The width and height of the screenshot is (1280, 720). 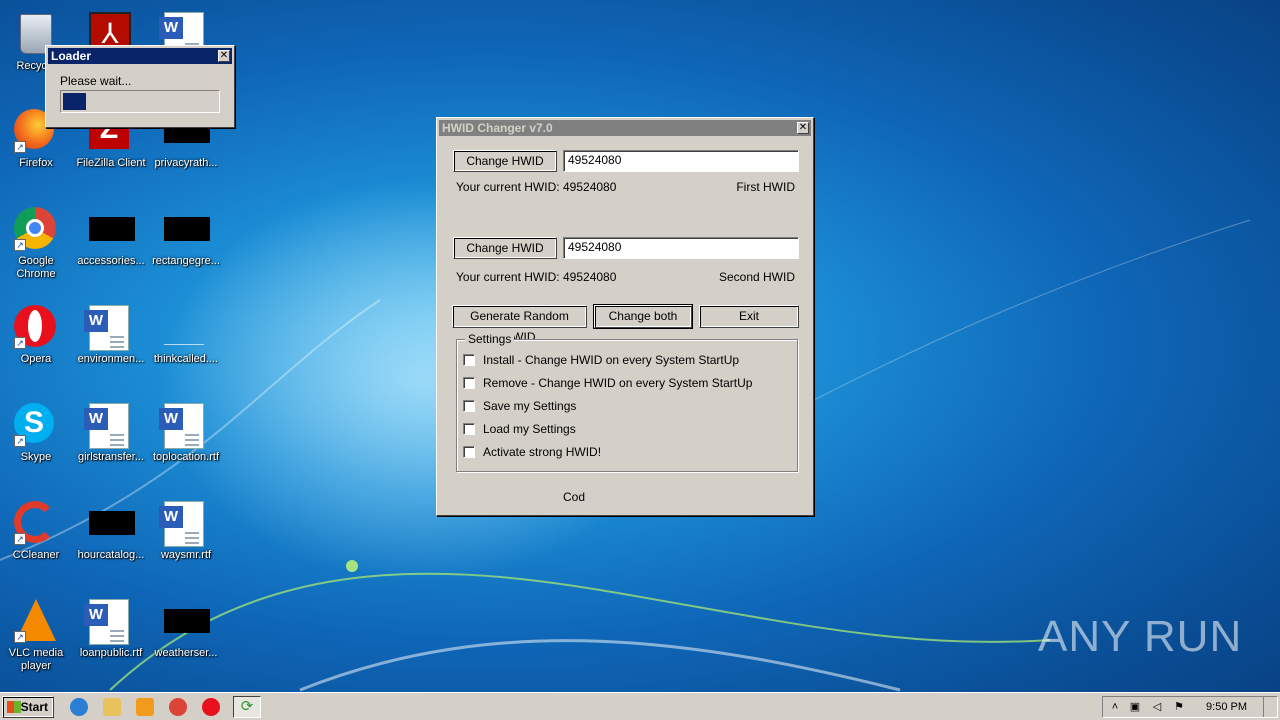 What do you see at coordinates (574, 497) in the screenshot?
I see `footer-label: Cod` at bounding box center [574, 497].